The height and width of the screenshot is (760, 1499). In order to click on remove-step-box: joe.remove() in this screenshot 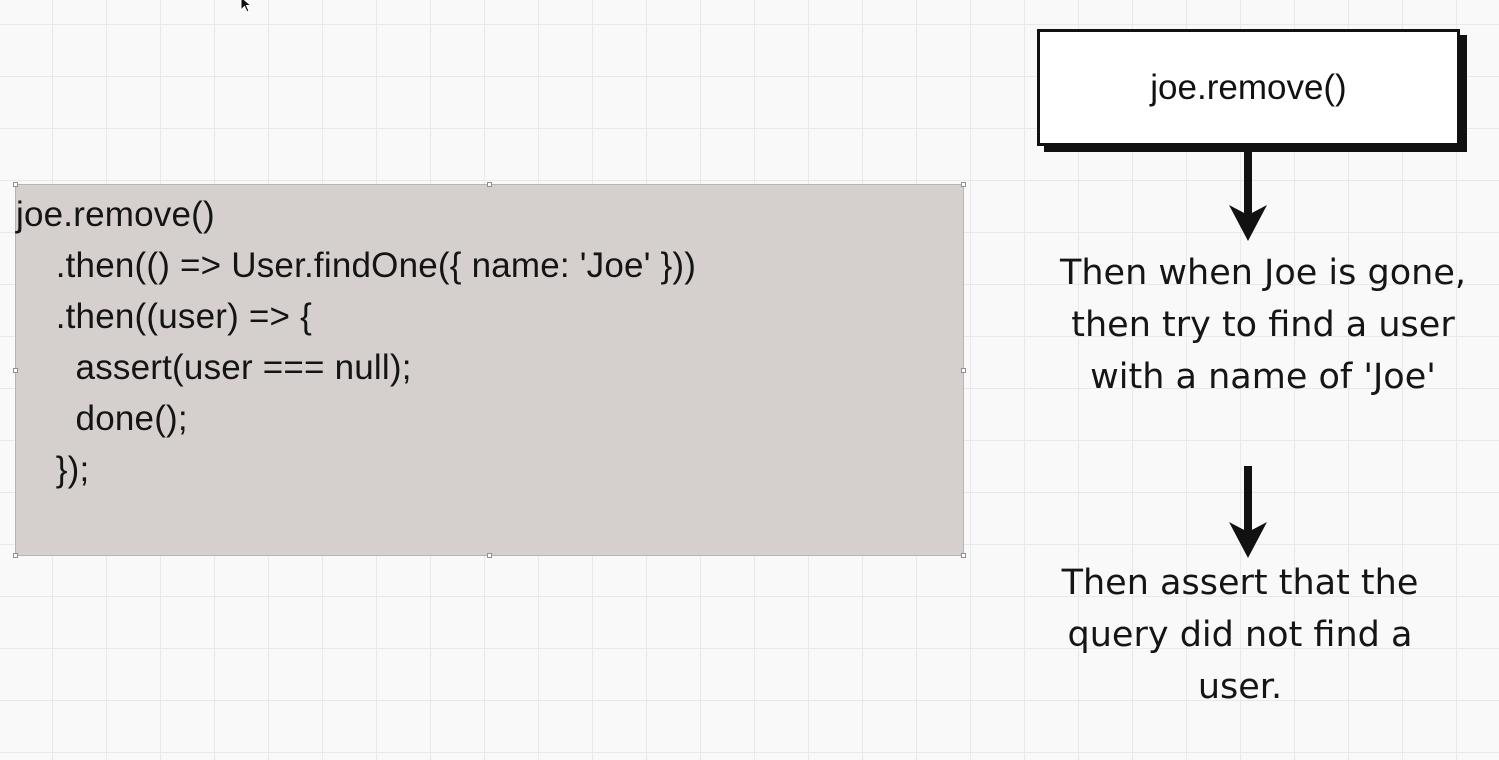, I will do `click(1248, 87)`.